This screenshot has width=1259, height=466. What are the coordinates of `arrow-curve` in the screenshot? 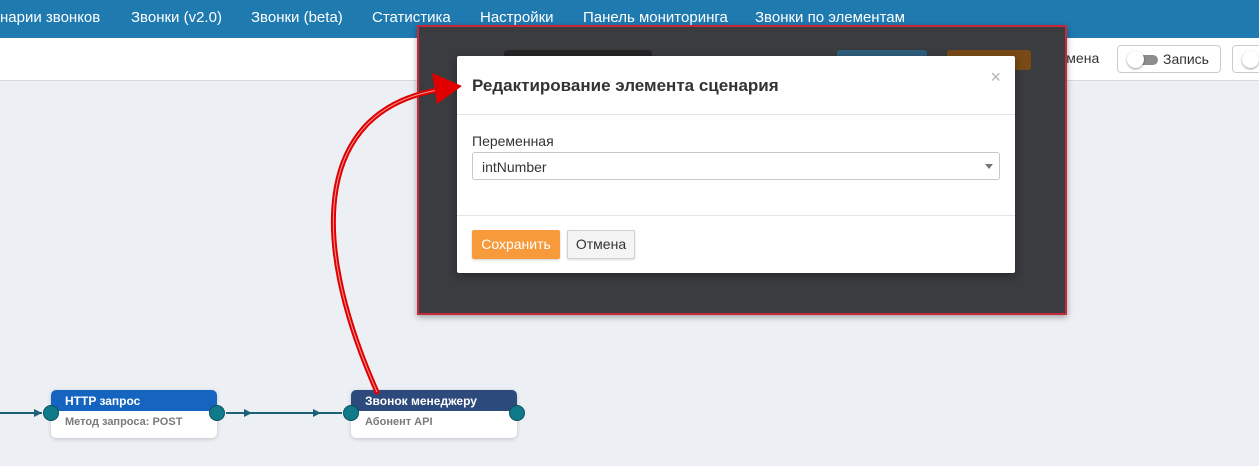 It's located at (385, 241).